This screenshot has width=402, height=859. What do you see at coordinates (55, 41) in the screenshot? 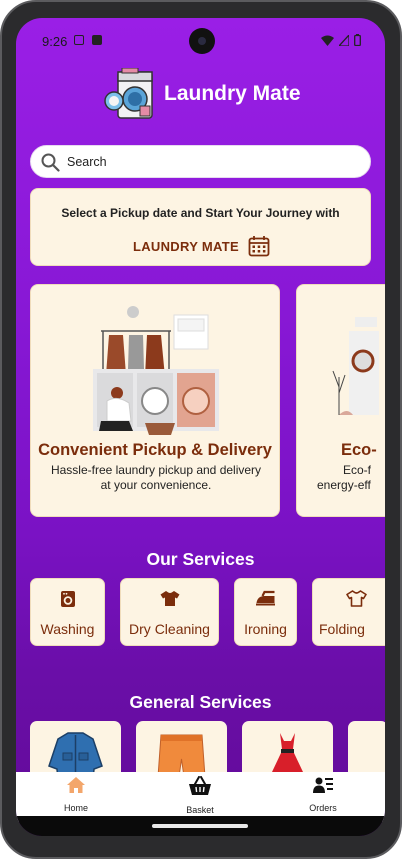
I see `status-time: 9:26` at bounding box center [55, 41].